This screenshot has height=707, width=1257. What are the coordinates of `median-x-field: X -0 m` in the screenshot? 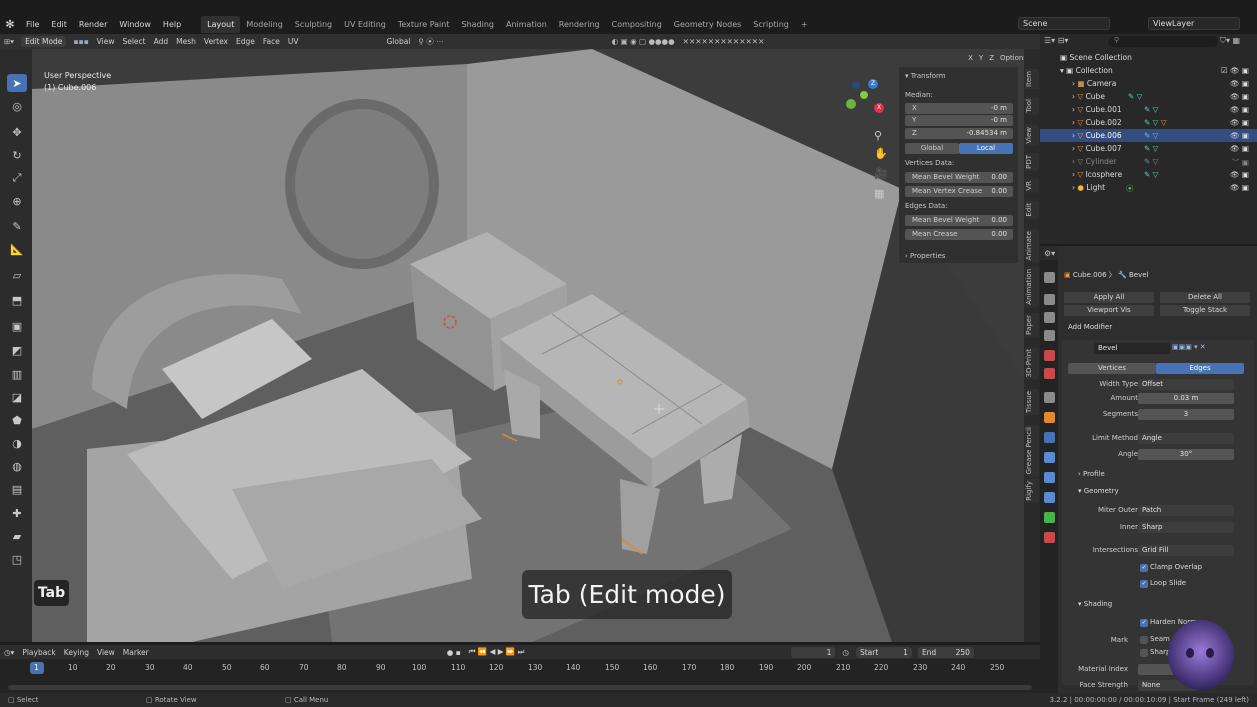 It's located at (959, 108).